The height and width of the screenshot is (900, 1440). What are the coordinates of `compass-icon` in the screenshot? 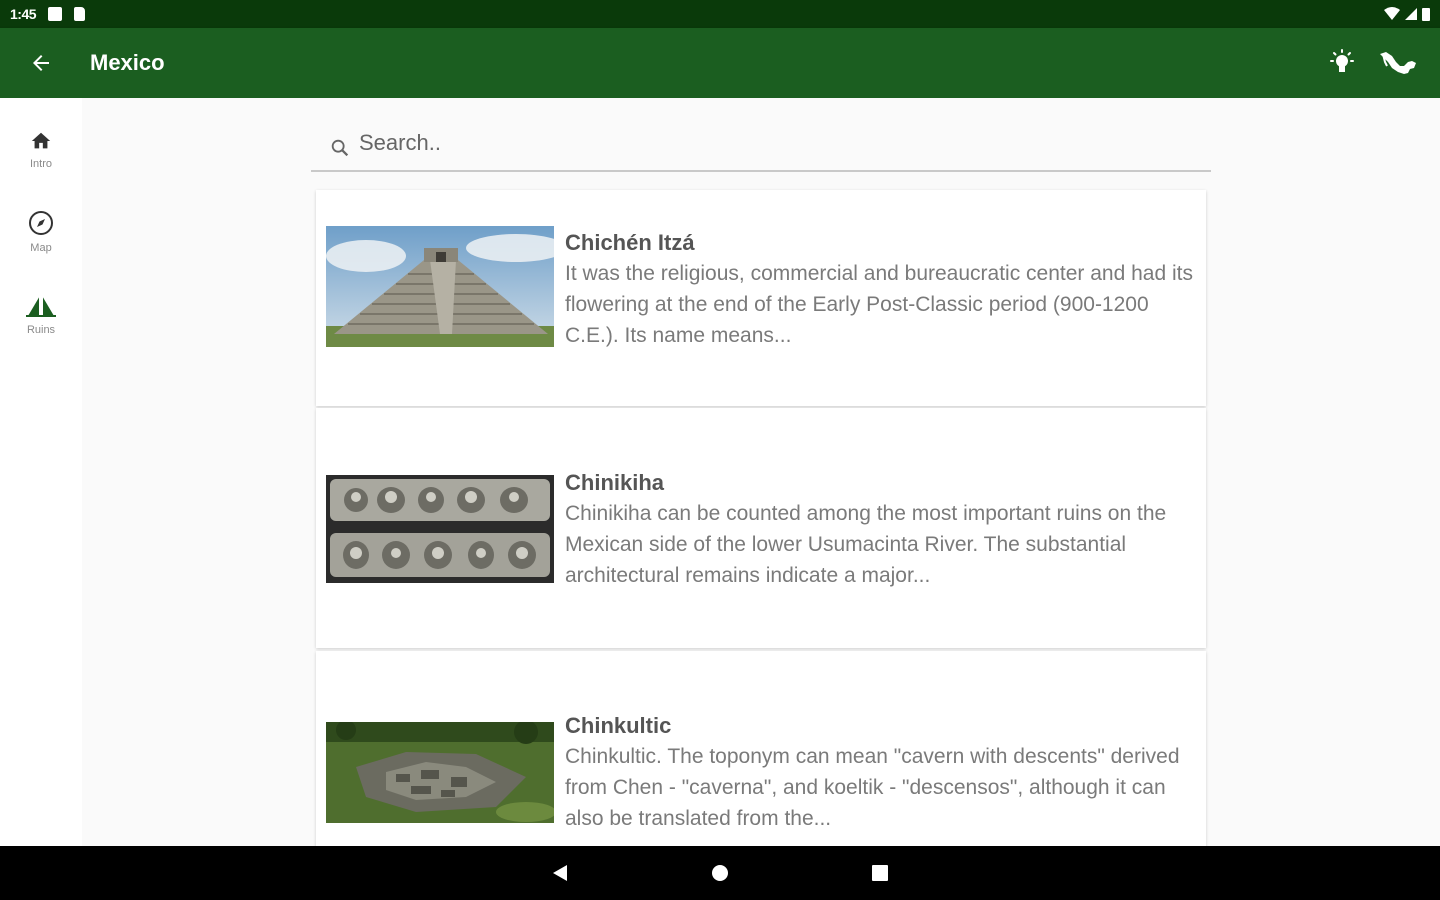 It's located at (41, 223).